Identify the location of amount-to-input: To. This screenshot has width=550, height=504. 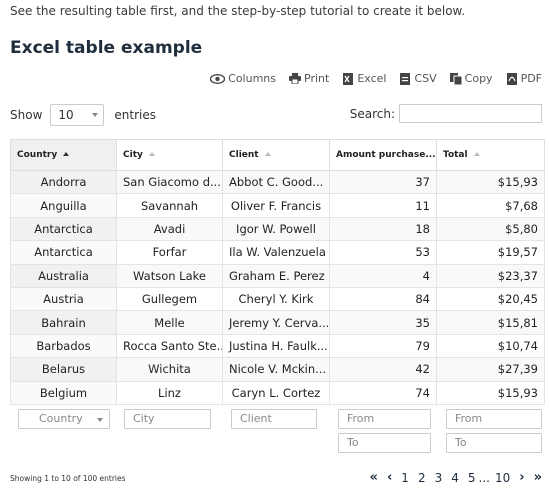
(384, 443).